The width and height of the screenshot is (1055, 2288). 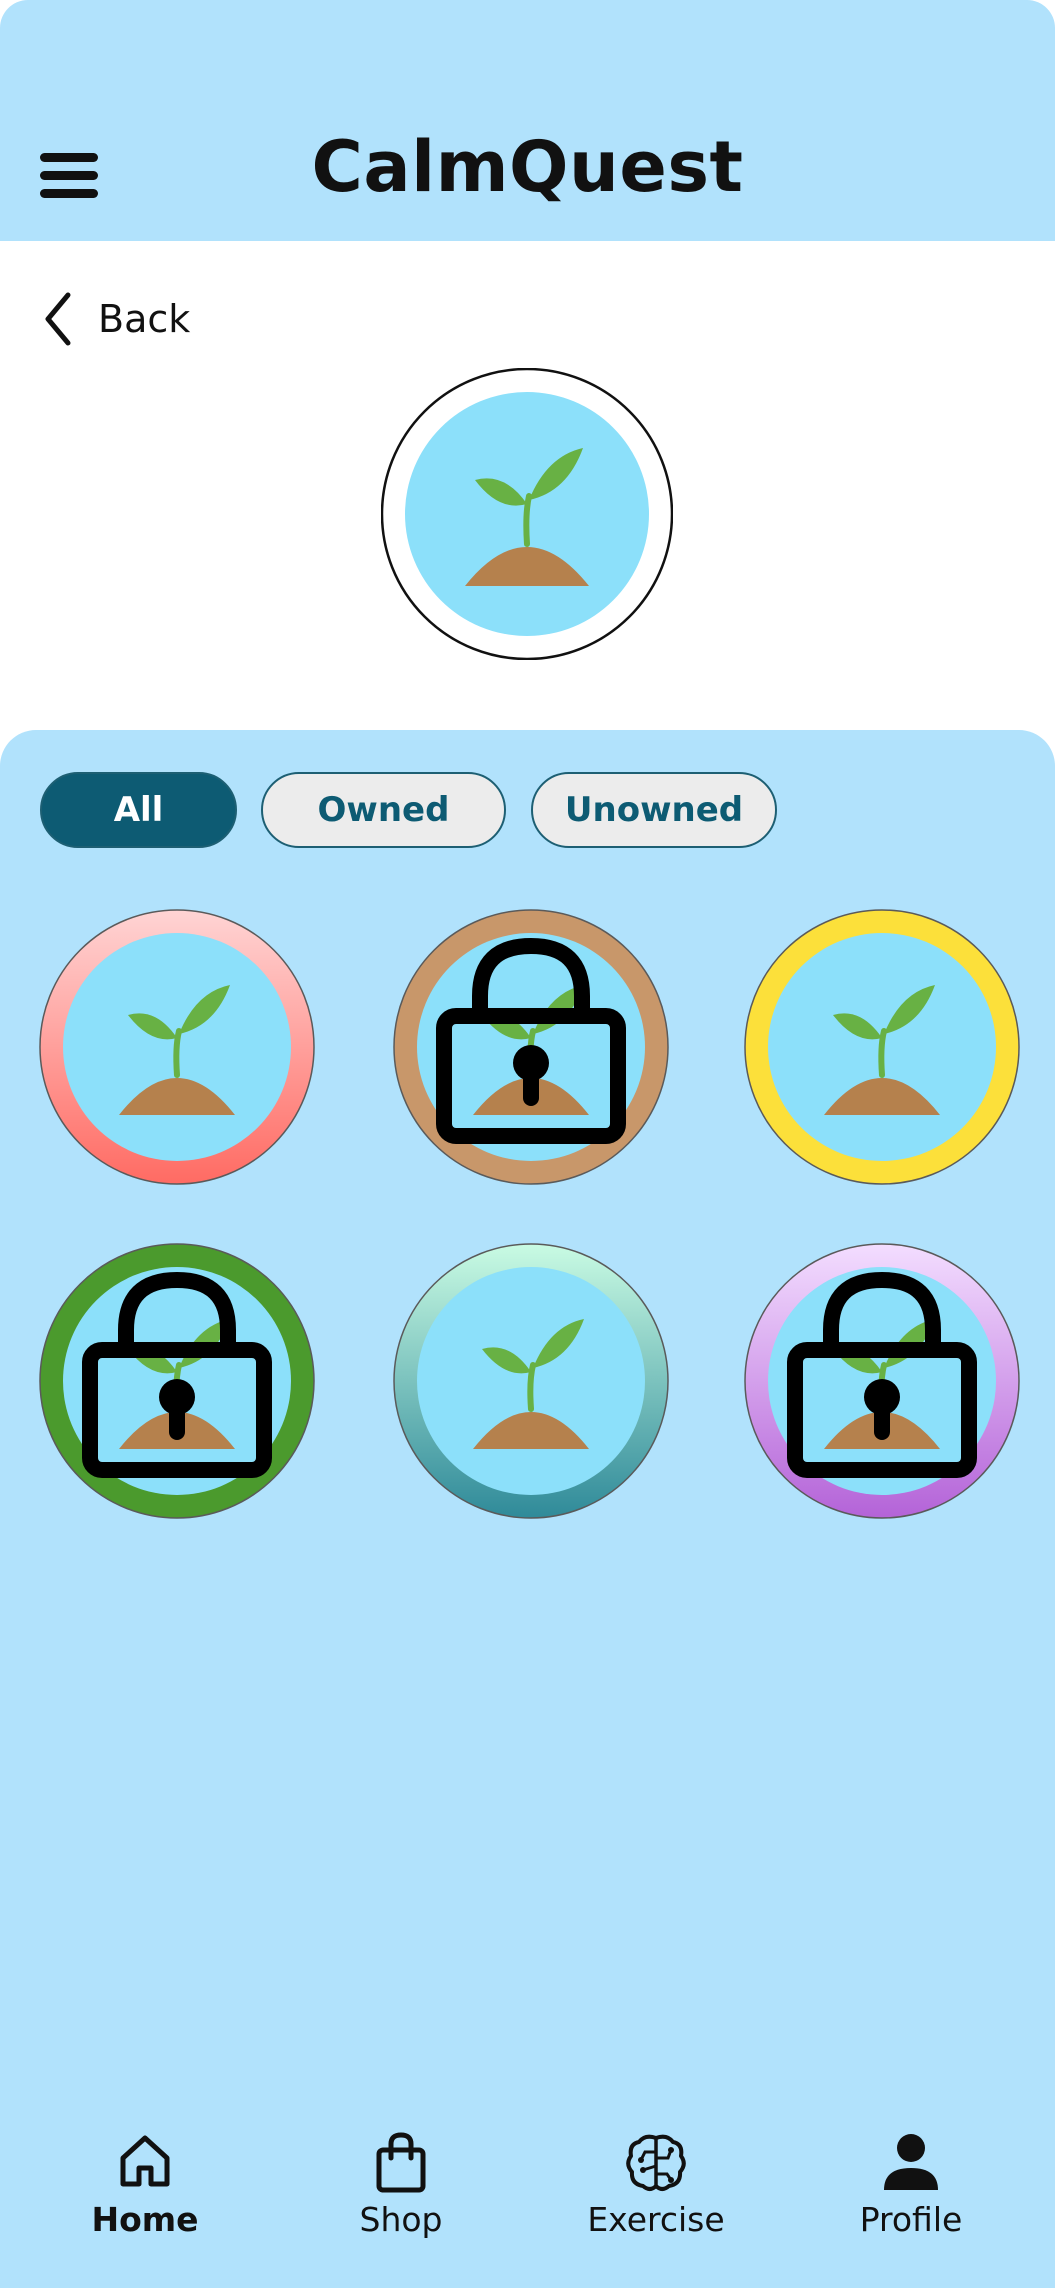 What do you see at coordinates (527, 514) in the screenshot?
I see `selected-avatar` at bounding box center [527, 514].